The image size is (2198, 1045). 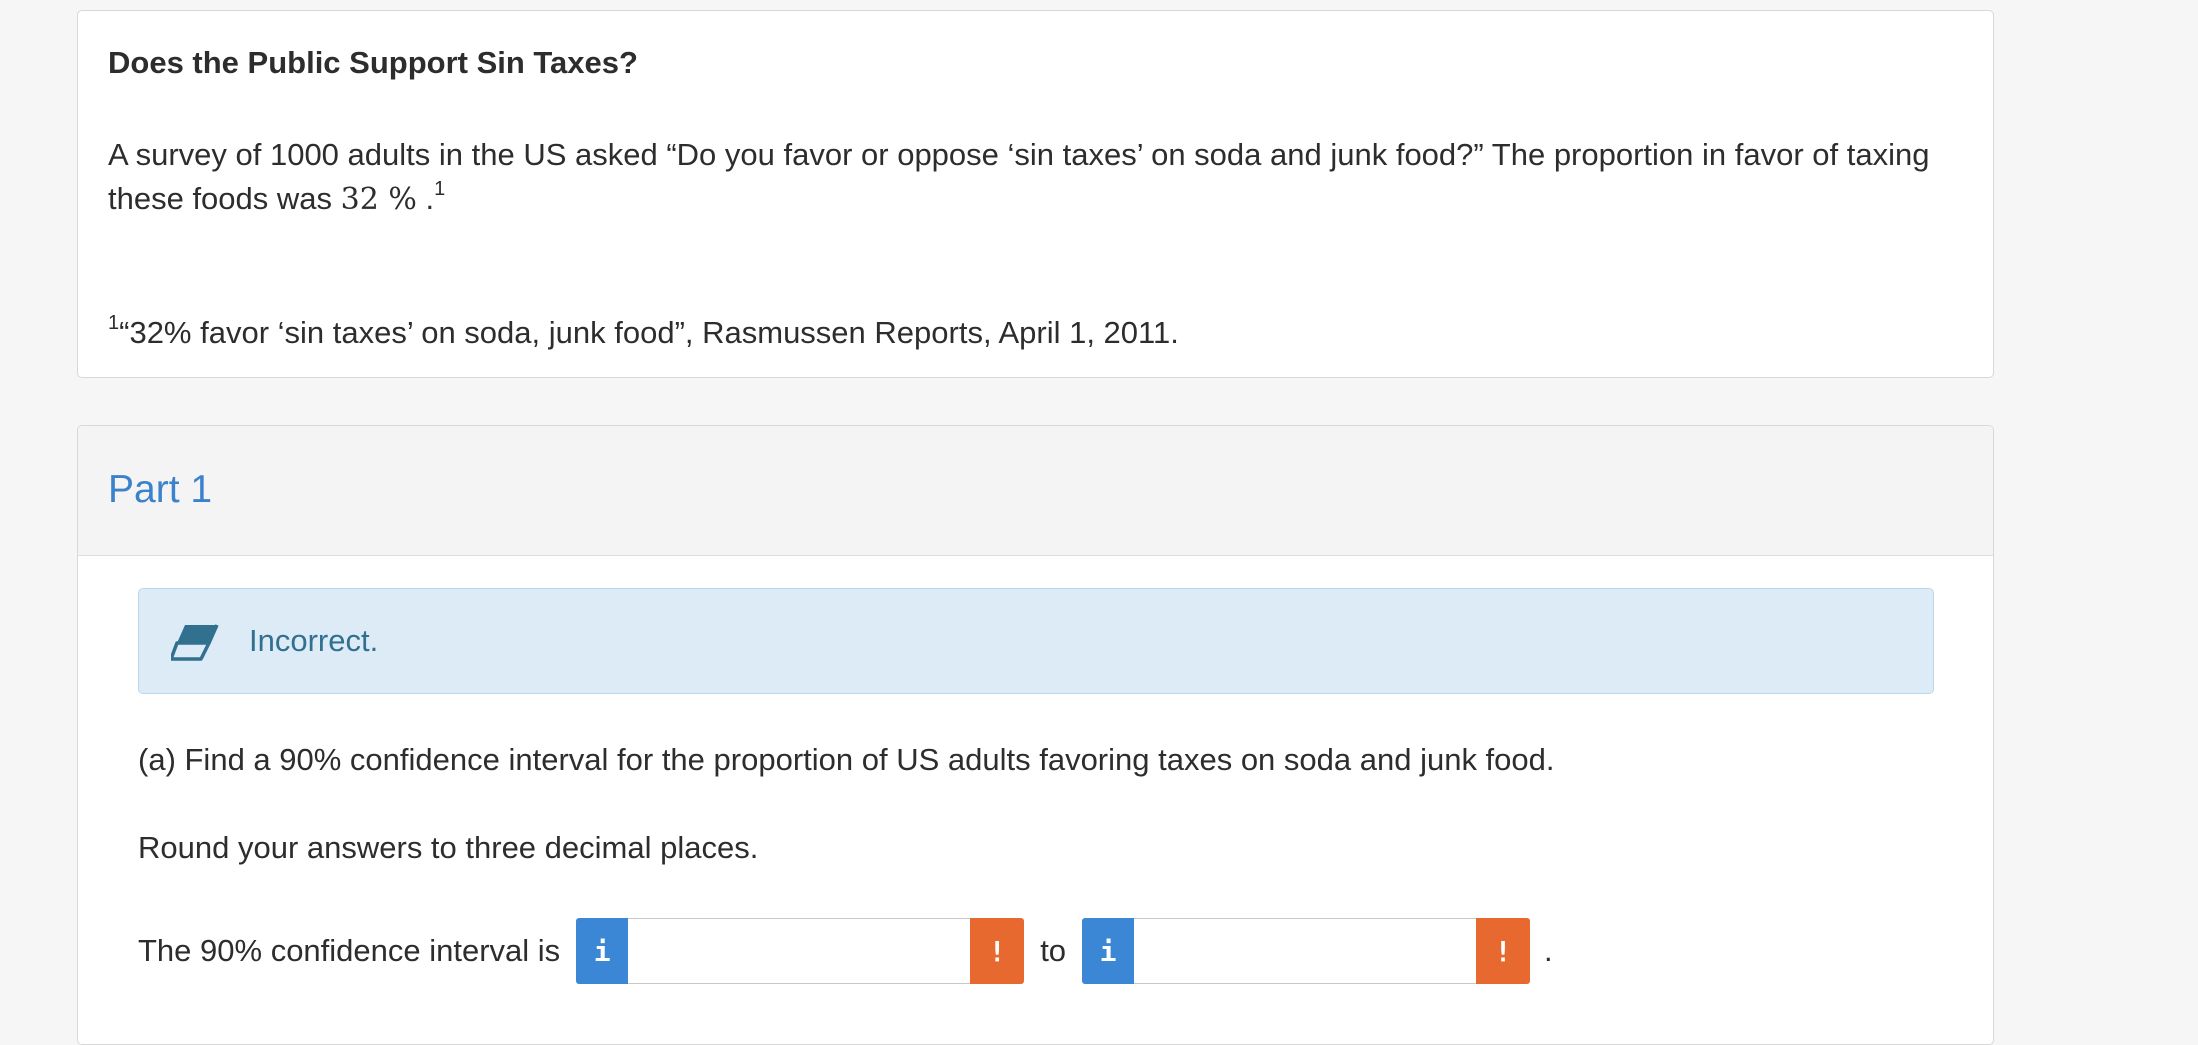 I want to click on lower-bound-group: i !, so click(x=800, y=951).